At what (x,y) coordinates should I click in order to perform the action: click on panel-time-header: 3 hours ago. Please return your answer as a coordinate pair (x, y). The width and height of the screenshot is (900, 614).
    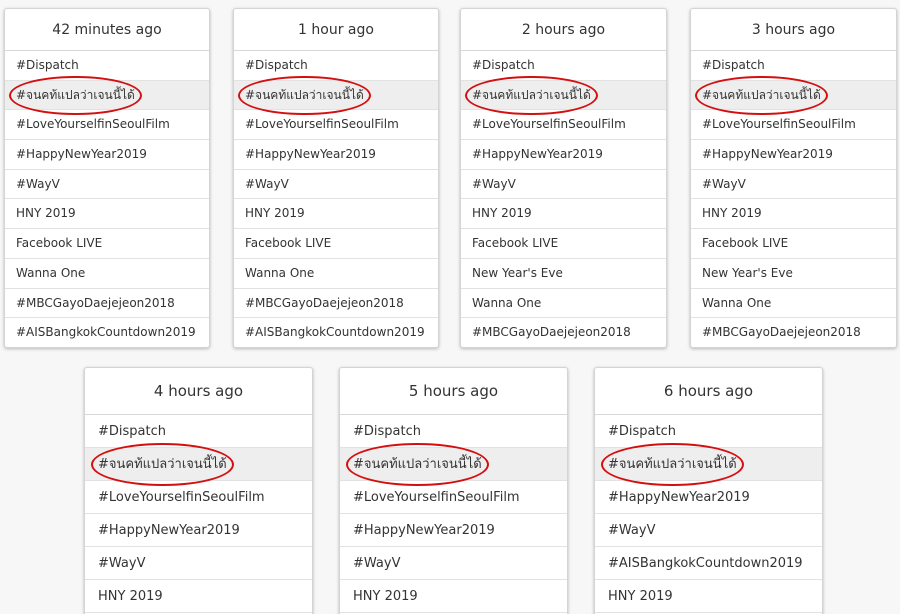
    Looking at the image, I should click on (793, 30).